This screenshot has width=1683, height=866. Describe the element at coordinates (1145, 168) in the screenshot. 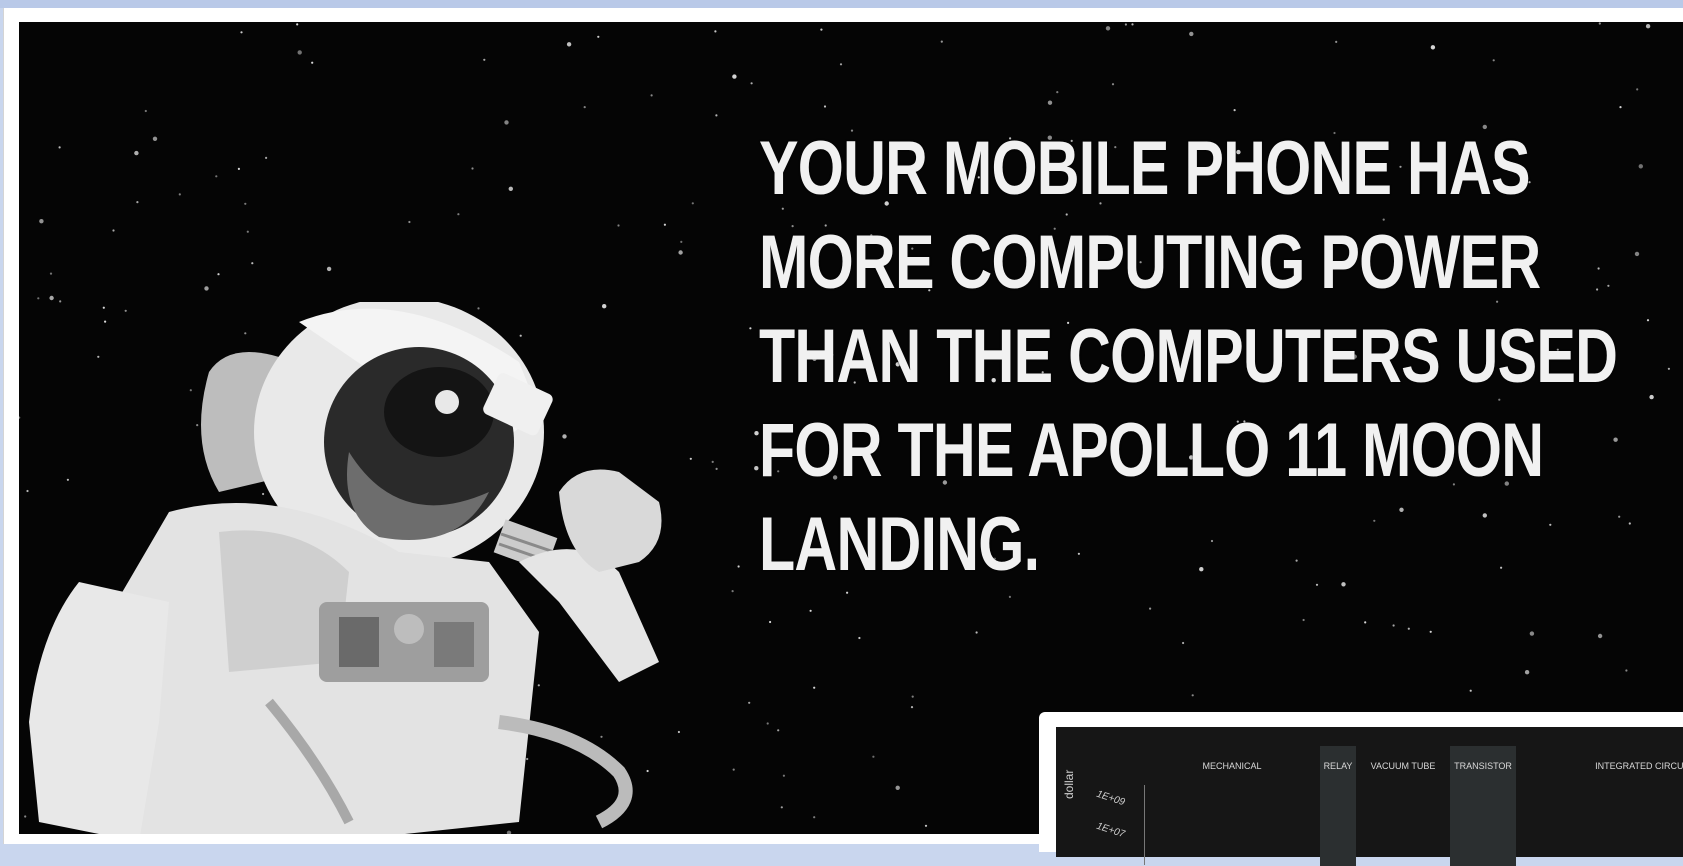

I see `headline-line-1: YOUR MOBILE PHONE HAS` at that location.